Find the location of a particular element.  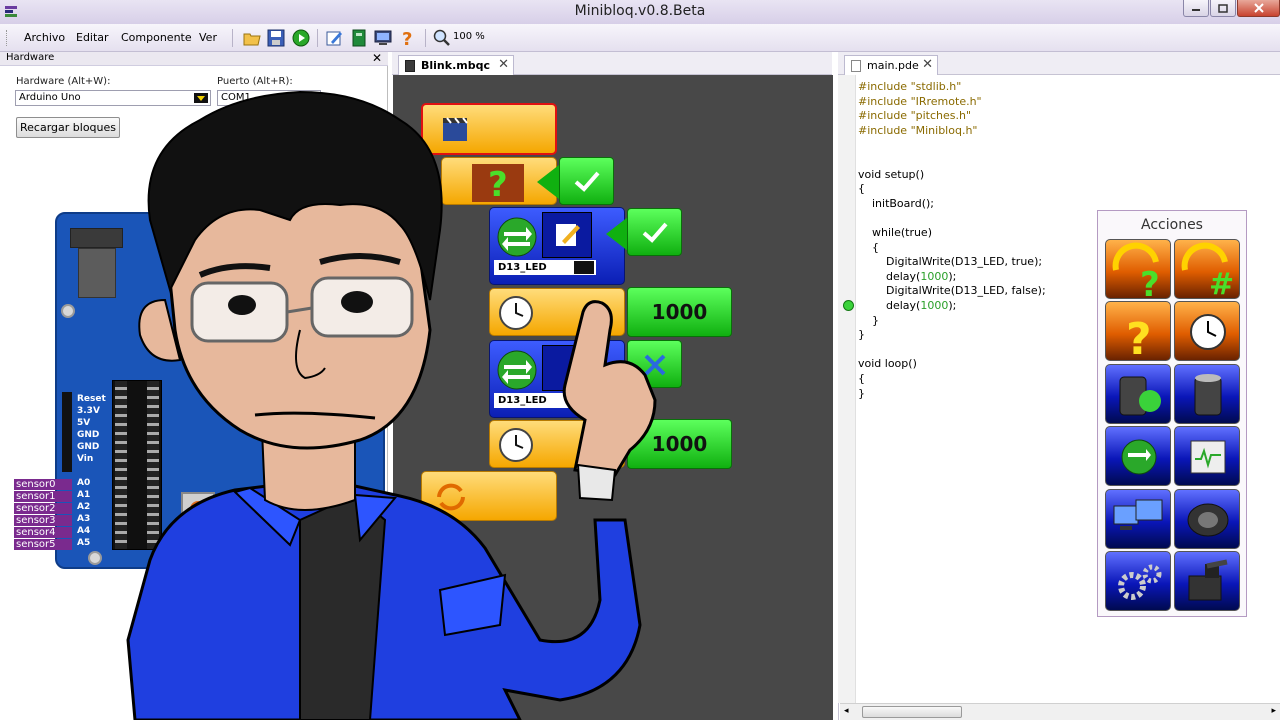

chip-pins is located at coordinates (153, 465).